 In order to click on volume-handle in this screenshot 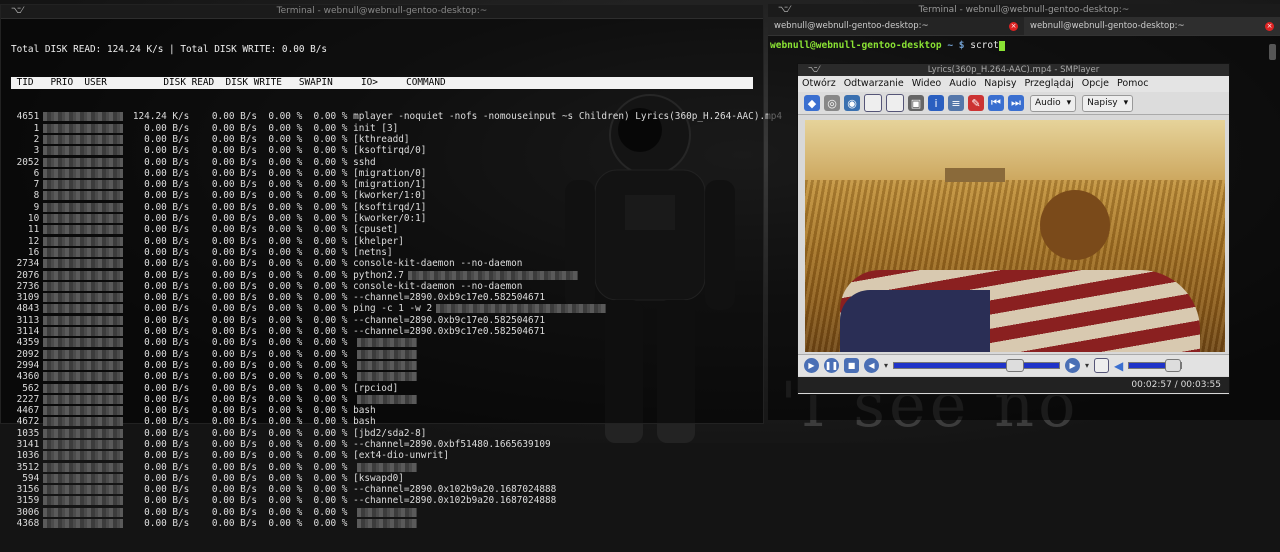, I will do `click(1173, 365)`.